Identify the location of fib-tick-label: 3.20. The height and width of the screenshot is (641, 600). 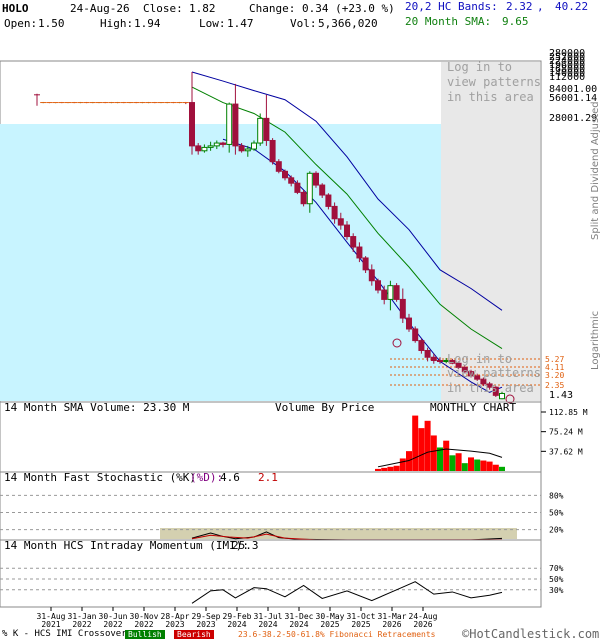
(554, 375).